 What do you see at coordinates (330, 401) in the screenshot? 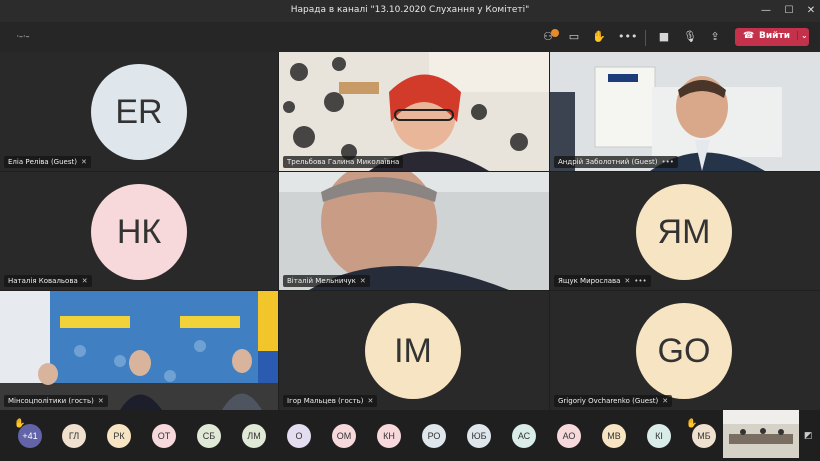
I see `name-tag: Ігор Мальцев (гость) ✕` at bounding box center [330, 401].